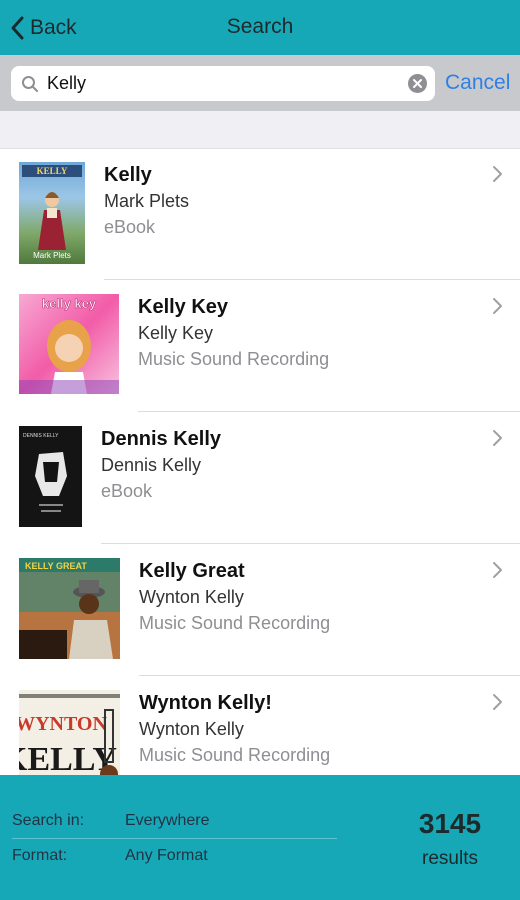 The width and height of the screenshot is (520, 900). Describe the element at coordinates (52, 255) in the screenshot. I see `cover-subtext: Mark Plets` at that location.